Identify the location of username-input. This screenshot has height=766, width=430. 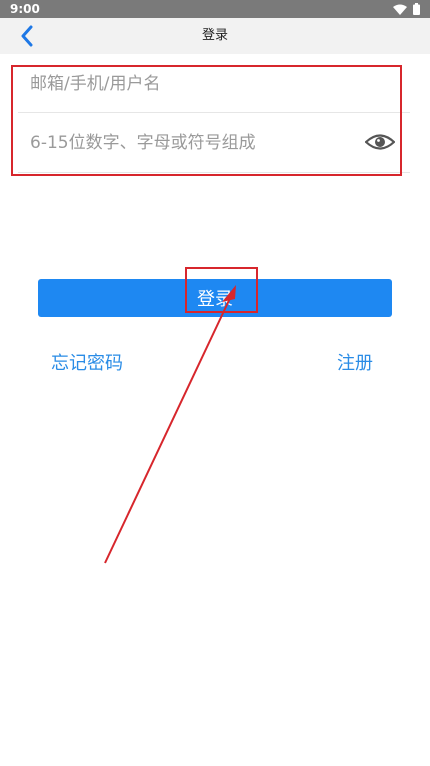
(195, 84).